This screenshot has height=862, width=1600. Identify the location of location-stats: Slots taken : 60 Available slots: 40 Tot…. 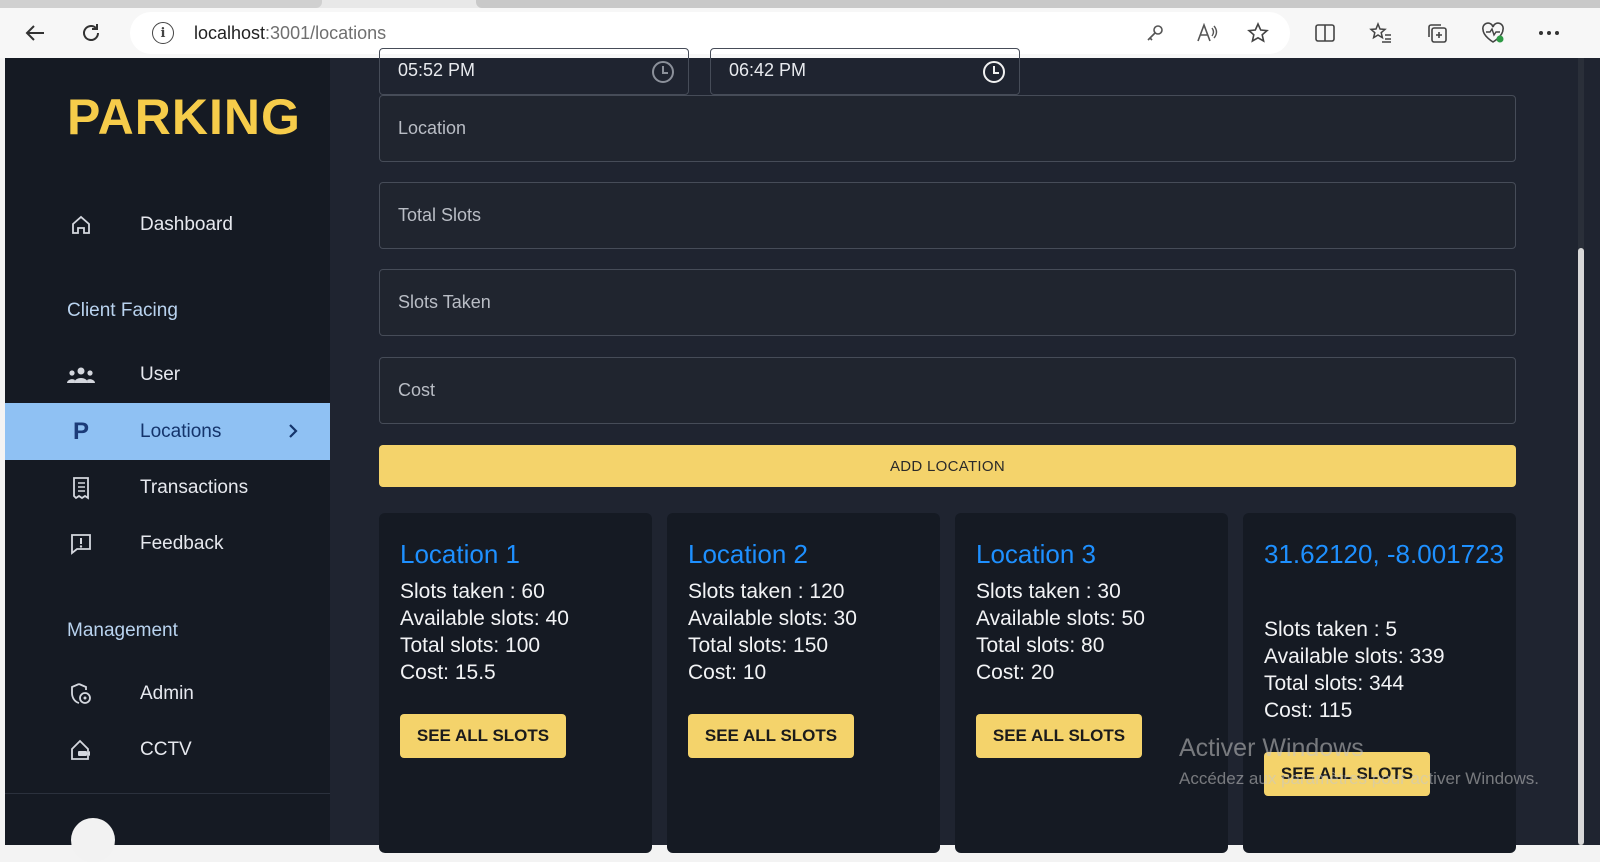
(484, 632).